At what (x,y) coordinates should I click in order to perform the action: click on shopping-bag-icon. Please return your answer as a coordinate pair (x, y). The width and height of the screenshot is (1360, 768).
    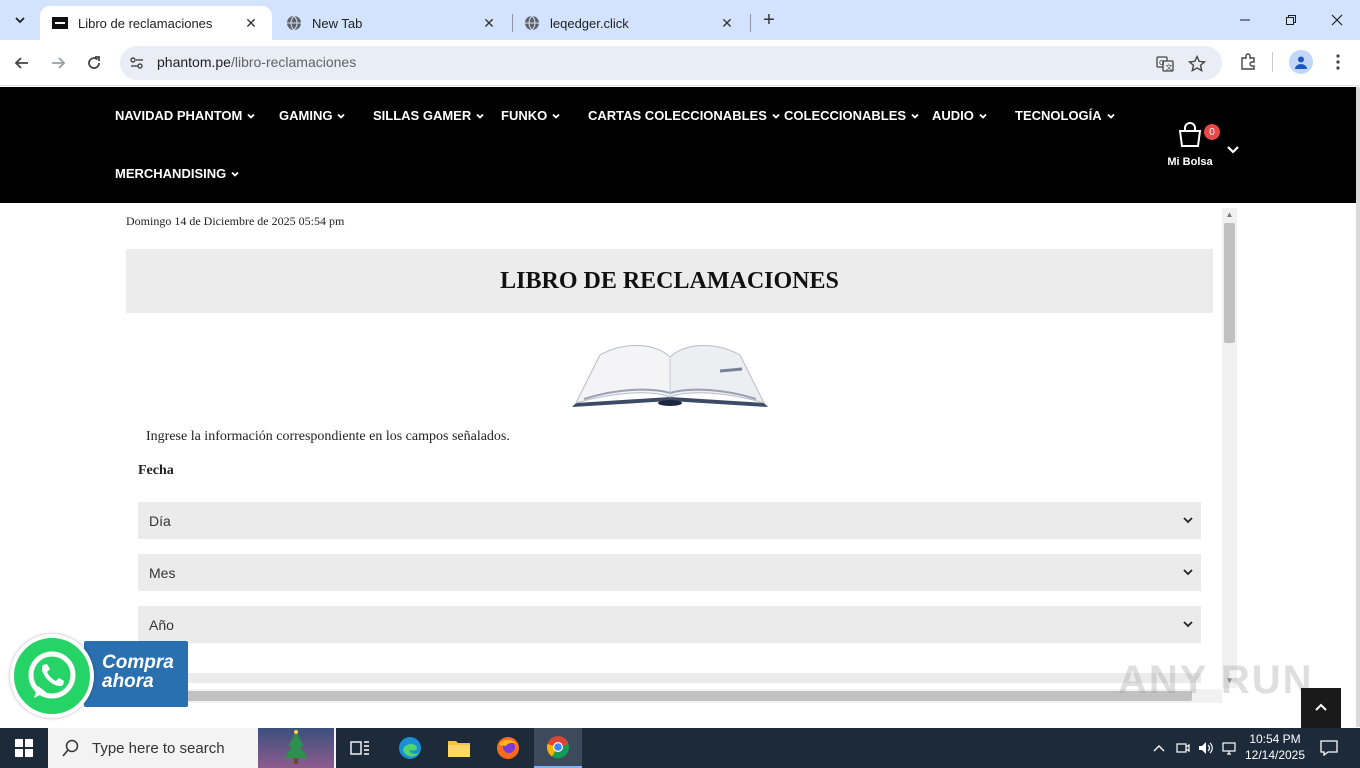
    Looking at the image, I should click on (1190, 134).